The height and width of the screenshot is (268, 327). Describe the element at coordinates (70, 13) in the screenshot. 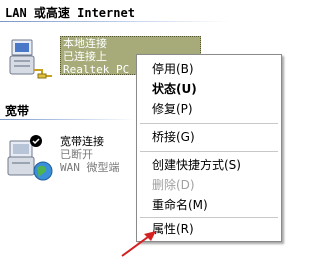

I see `section-title-lan: LAN 或高速 Internet` at that location.